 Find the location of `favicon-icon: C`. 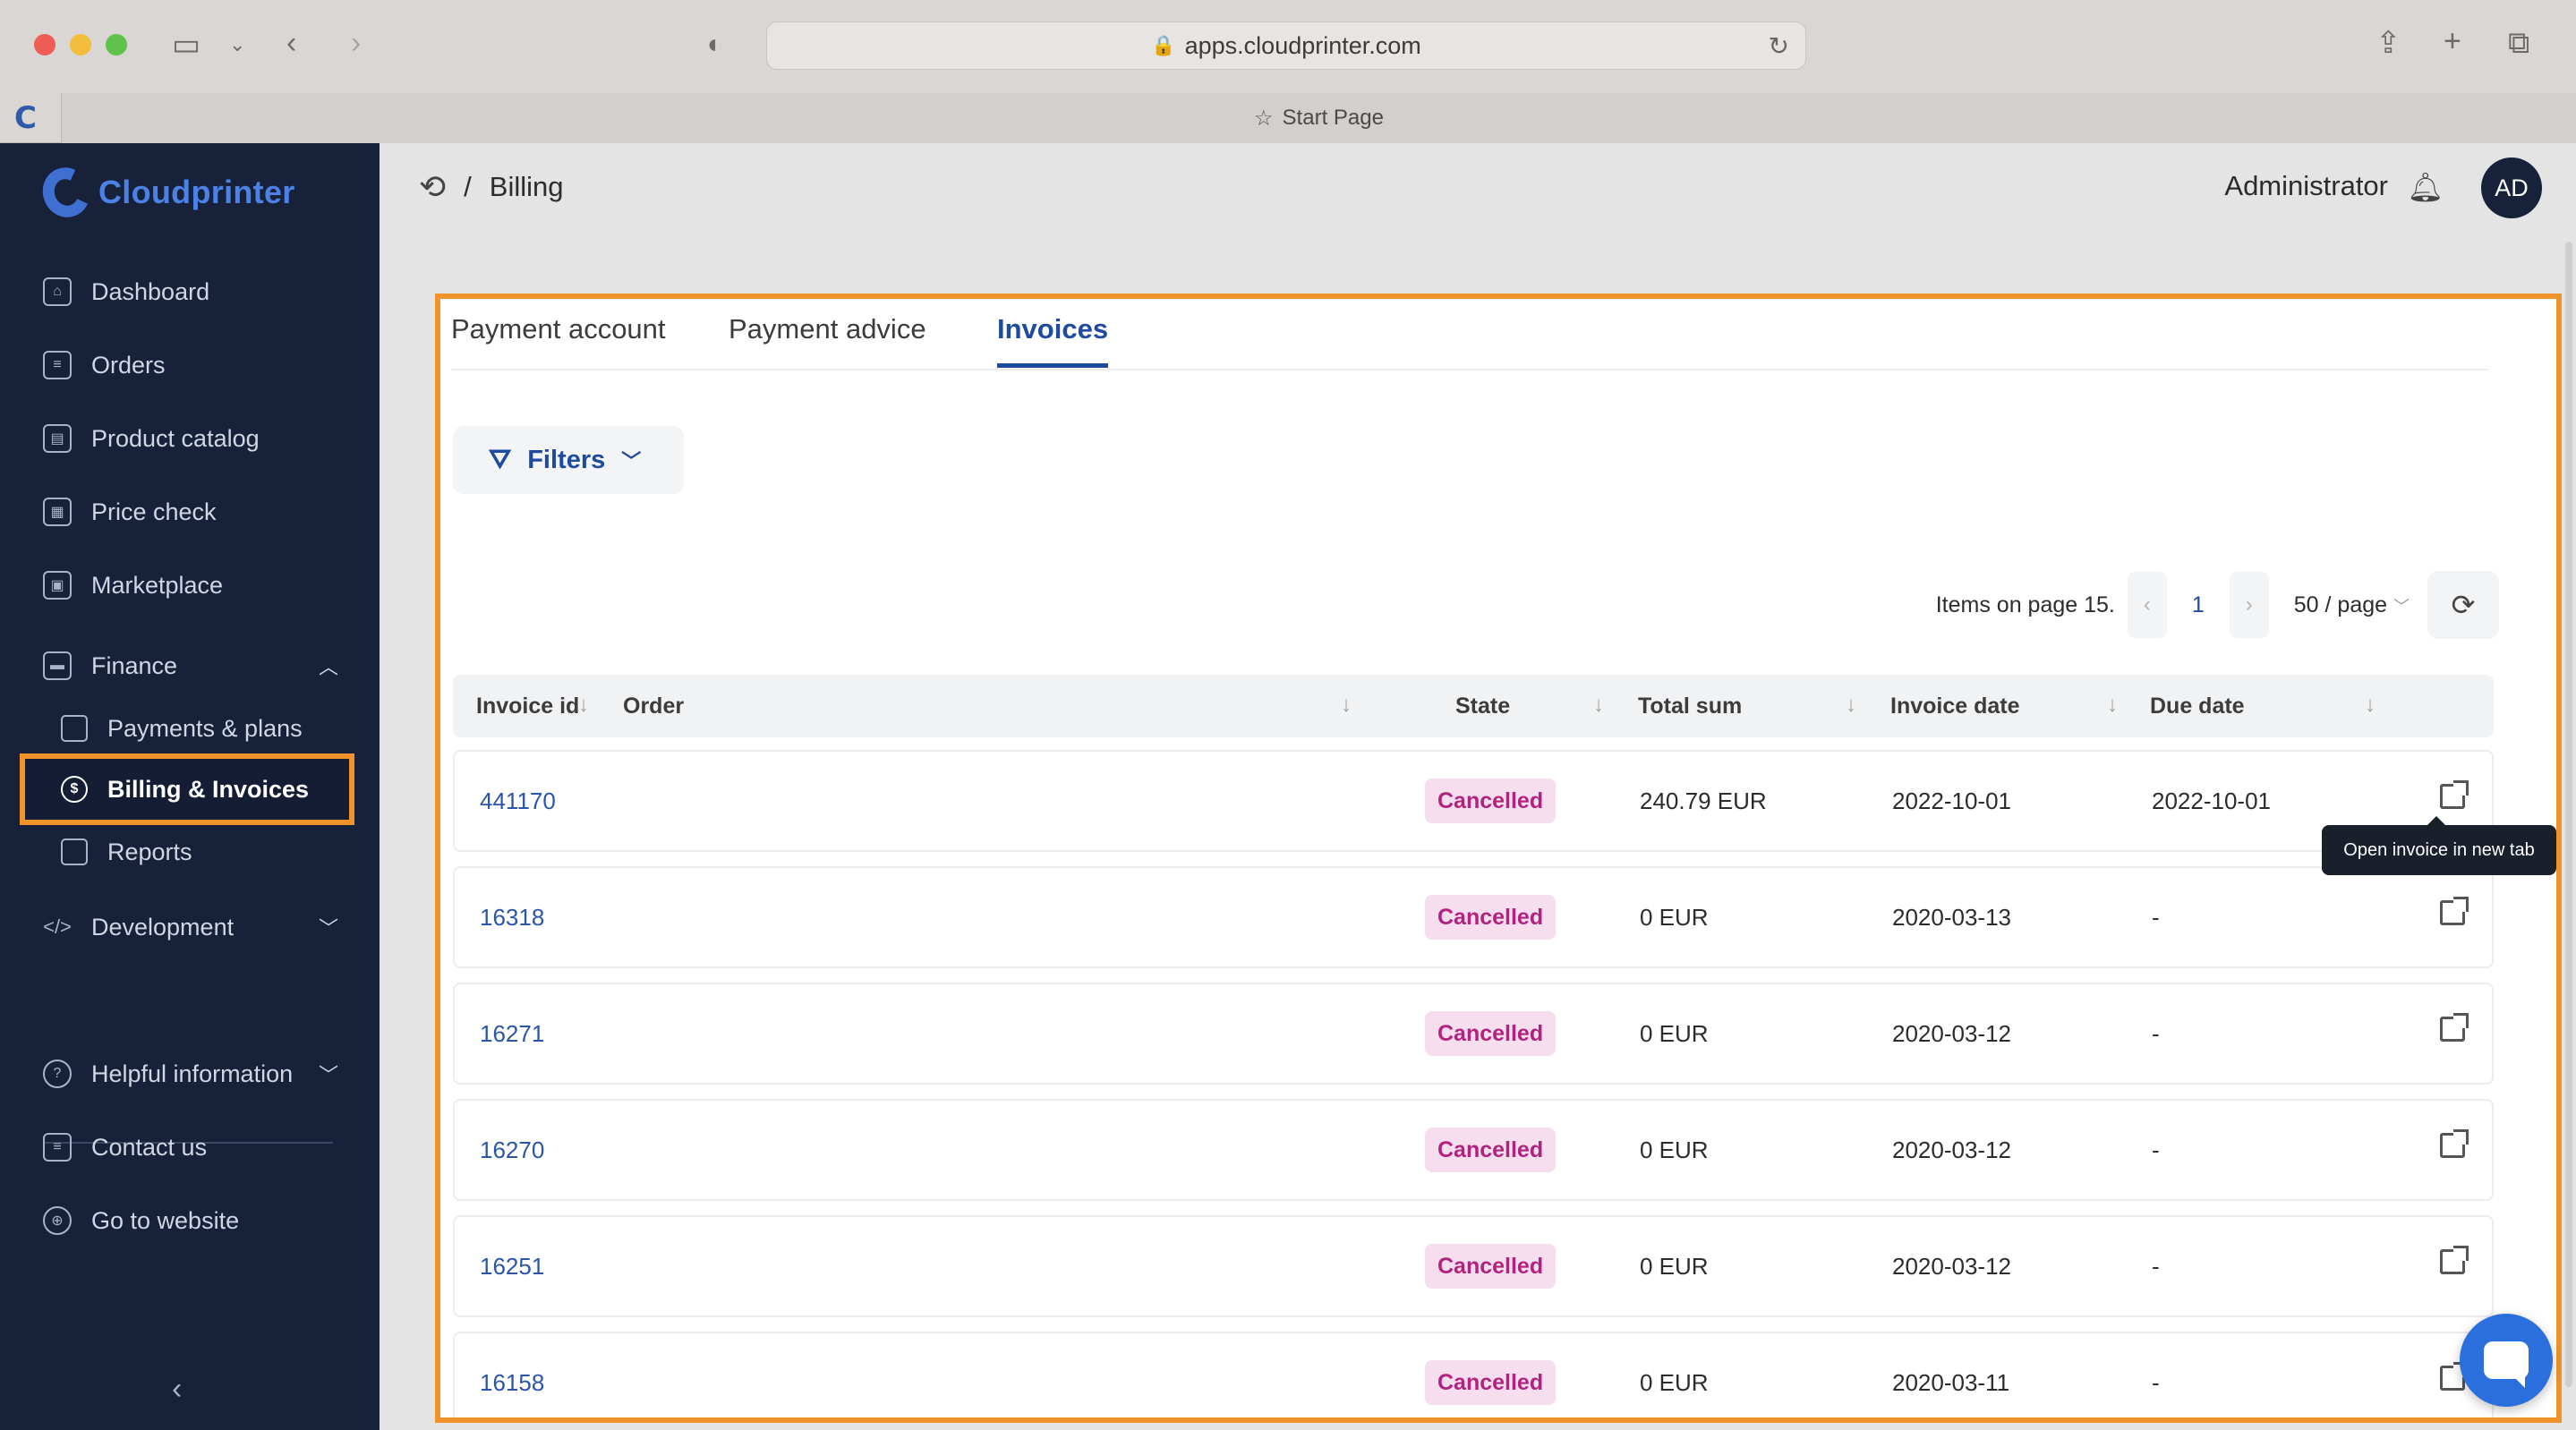

favicon-icon: C is located at coordinates (30, 118).